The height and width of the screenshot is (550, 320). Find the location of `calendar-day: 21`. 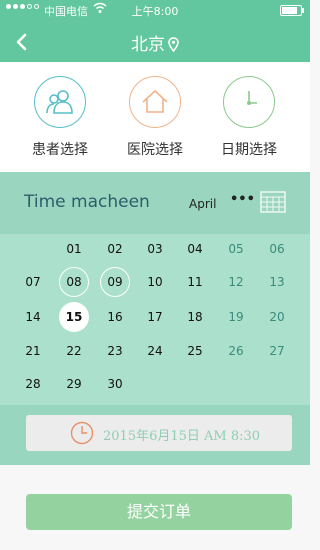

calendar-day: 21 is located at coordinates (33, 351).